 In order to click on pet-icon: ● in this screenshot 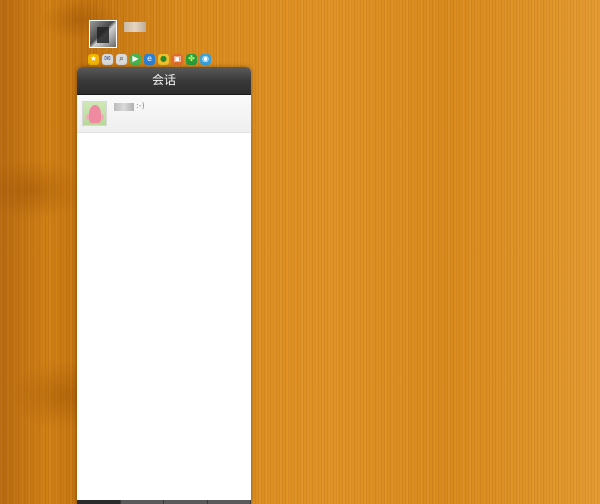, I will do `click(163, 59)`.